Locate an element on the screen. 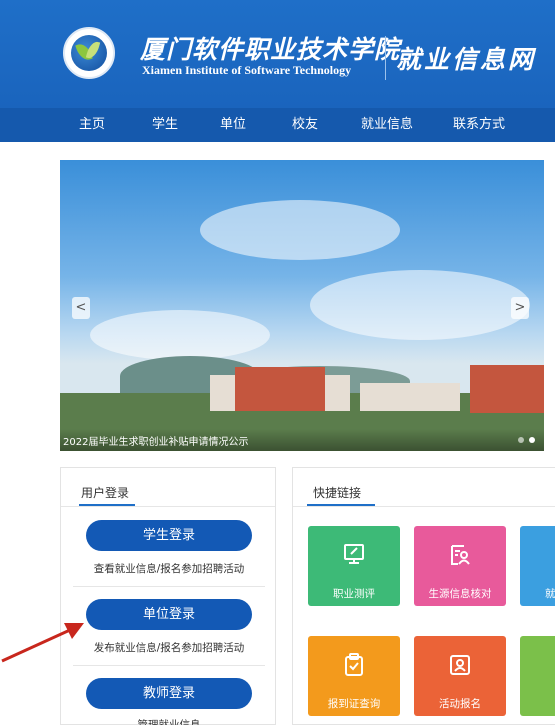 The image size is (555, 725). nav-item-company: 单位 is located at coordinates (233, 125).